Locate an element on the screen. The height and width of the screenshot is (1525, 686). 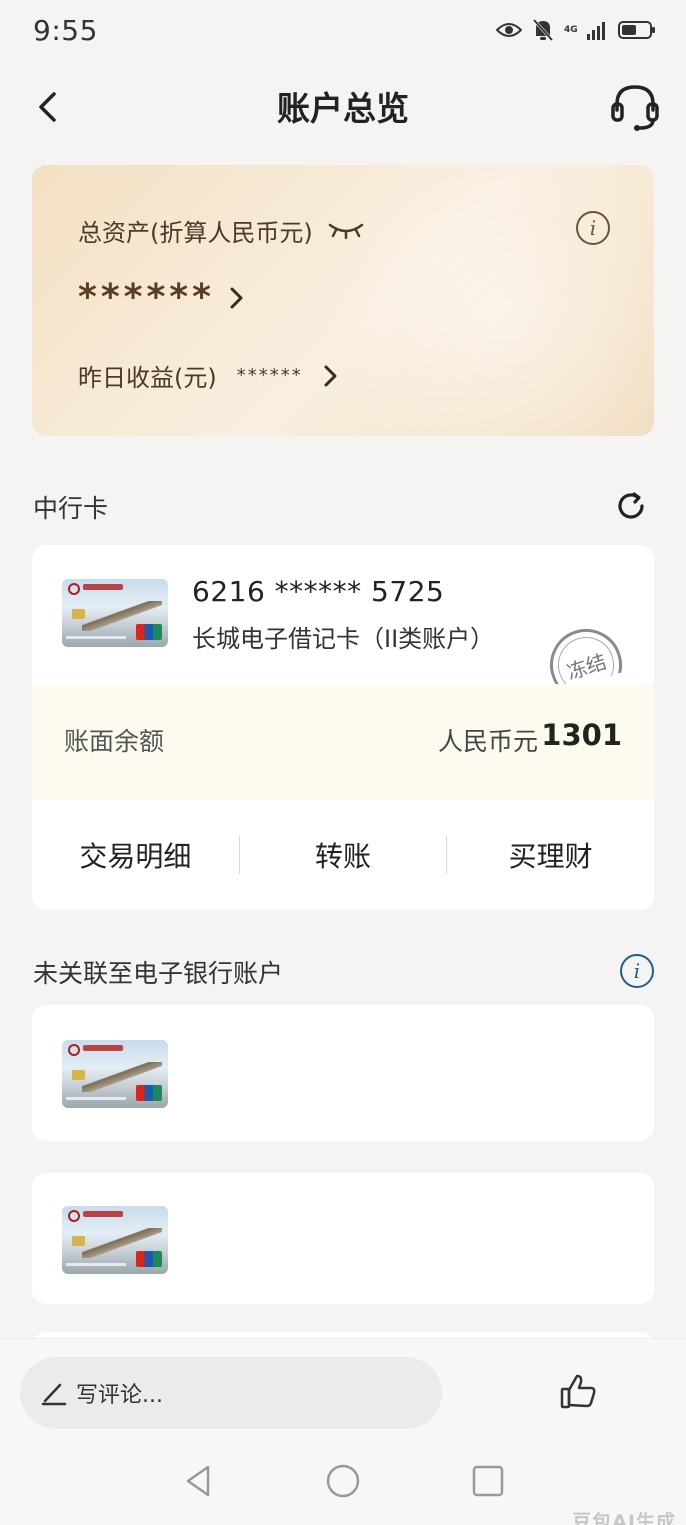
total-assets-row: 总资产(折算人民币元) is located at coordinates (221, 230).